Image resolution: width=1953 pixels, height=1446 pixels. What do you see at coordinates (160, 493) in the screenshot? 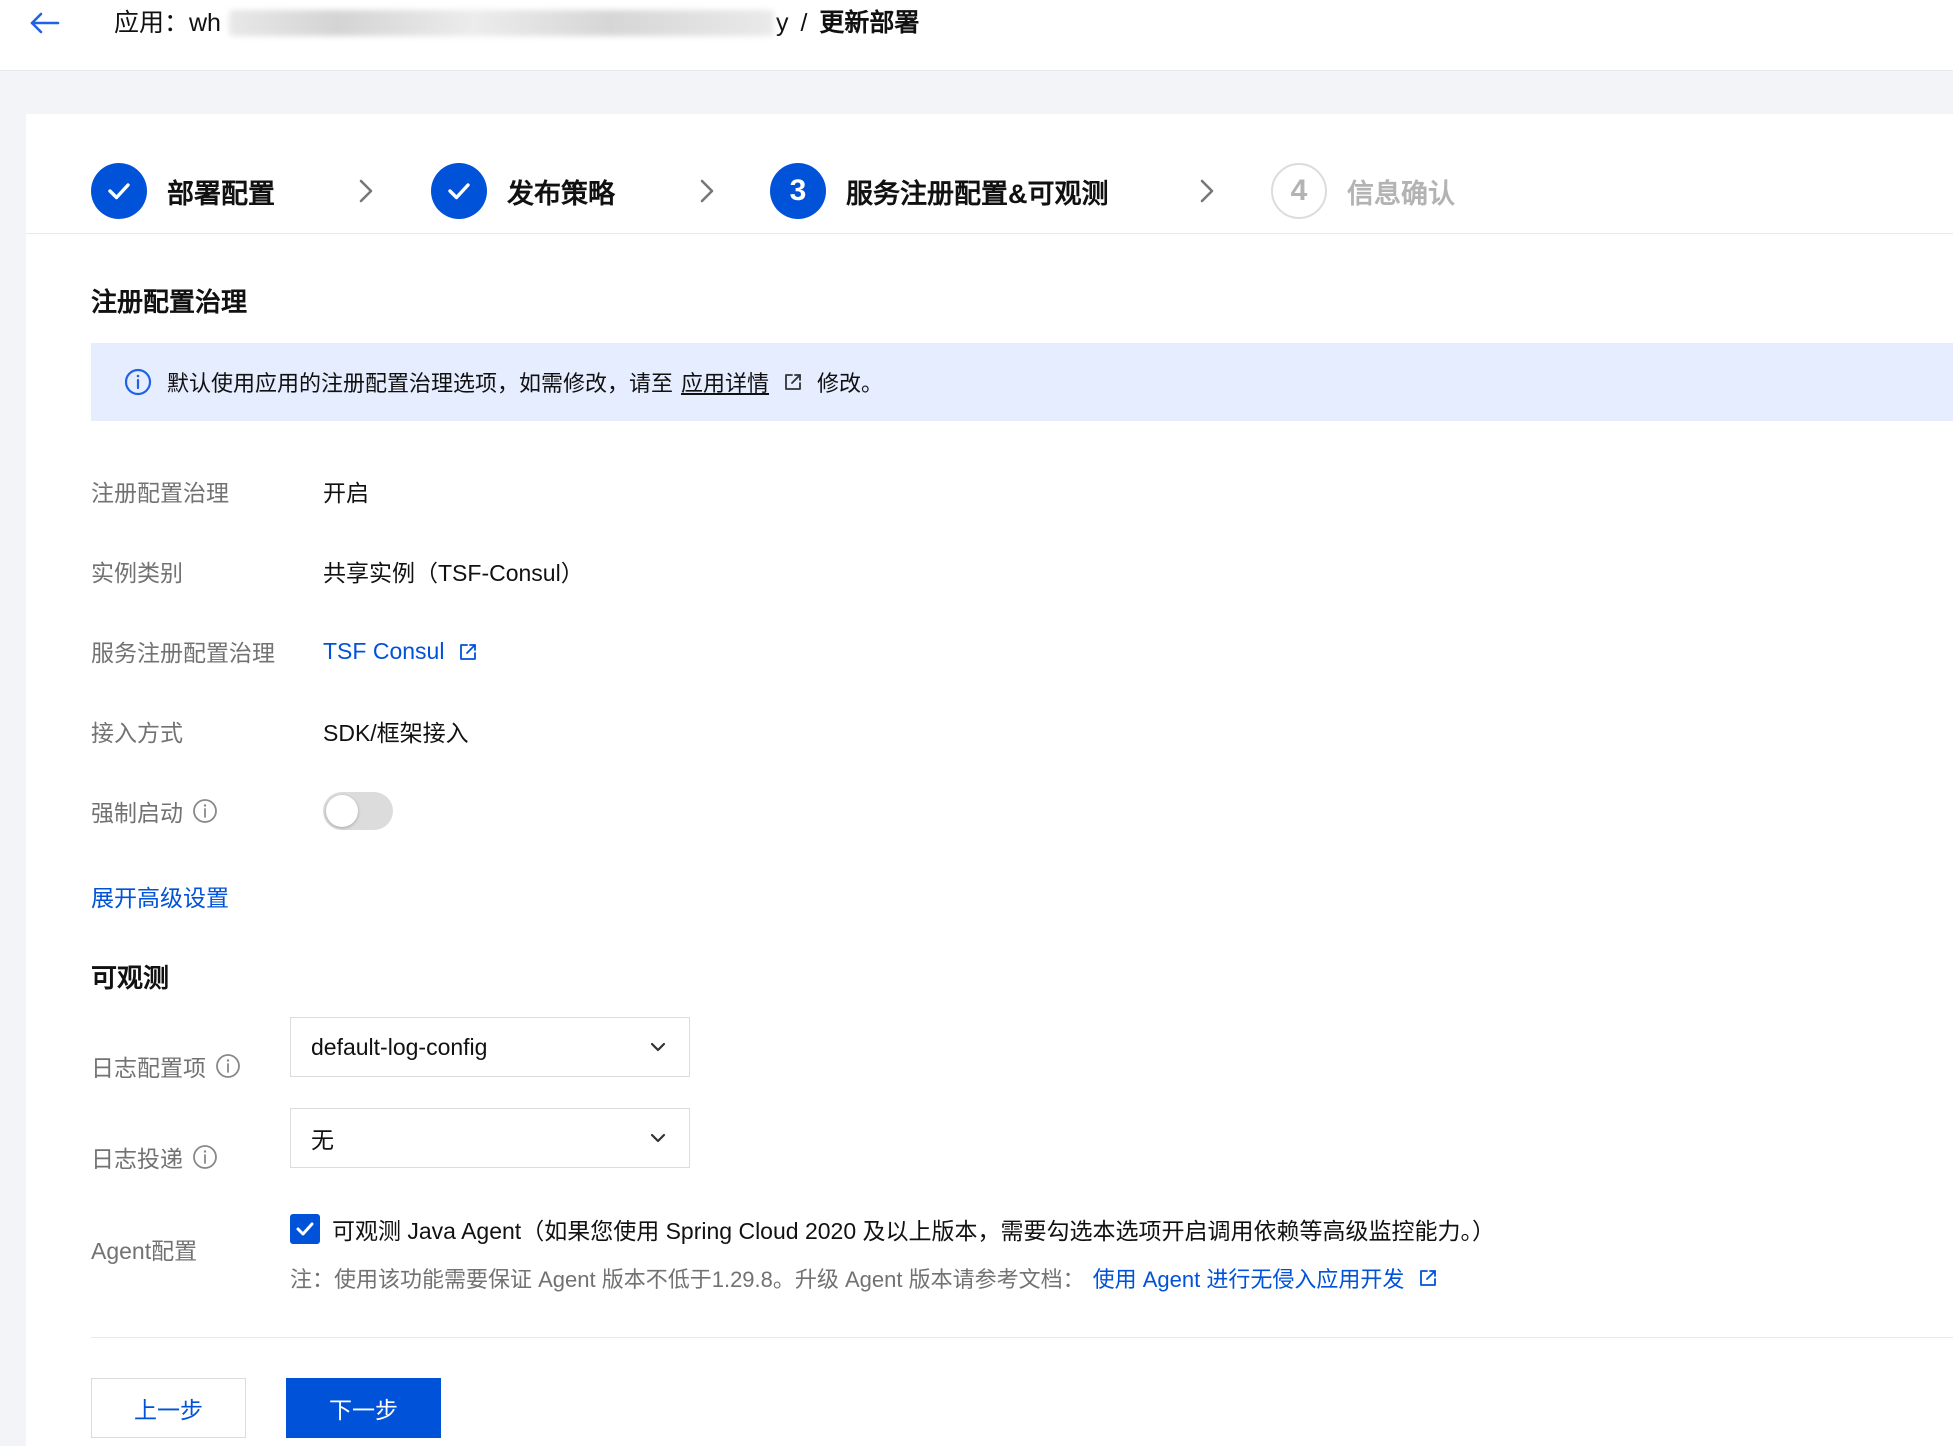
I see `field-label: 注册配置治理` at bounding box center [160, 493].